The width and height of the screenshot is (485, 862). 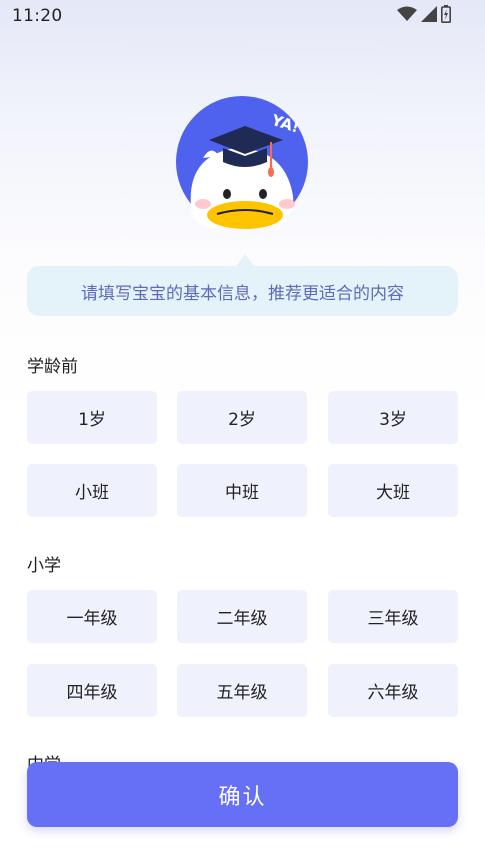 What do you see at coordinates (52, 367) in the screenshot?
I see `section-title-preschool: 学龄前` at bounding box center [52, 367].